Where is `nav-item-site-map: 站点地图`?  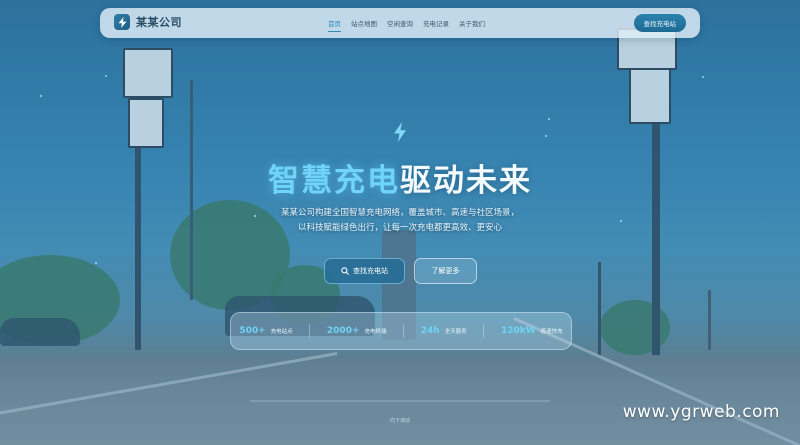 nav-item-site-map: 站点地图 is located at coordinates (364, 23).